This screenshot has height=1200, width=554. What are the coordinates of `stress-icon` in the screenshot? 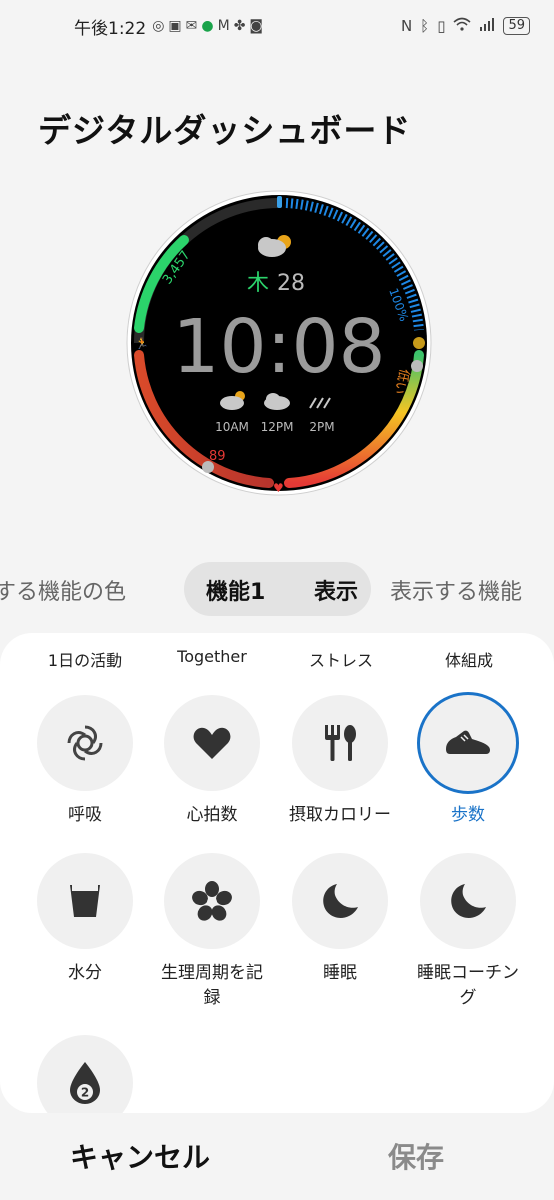 It's located at (419, 343).